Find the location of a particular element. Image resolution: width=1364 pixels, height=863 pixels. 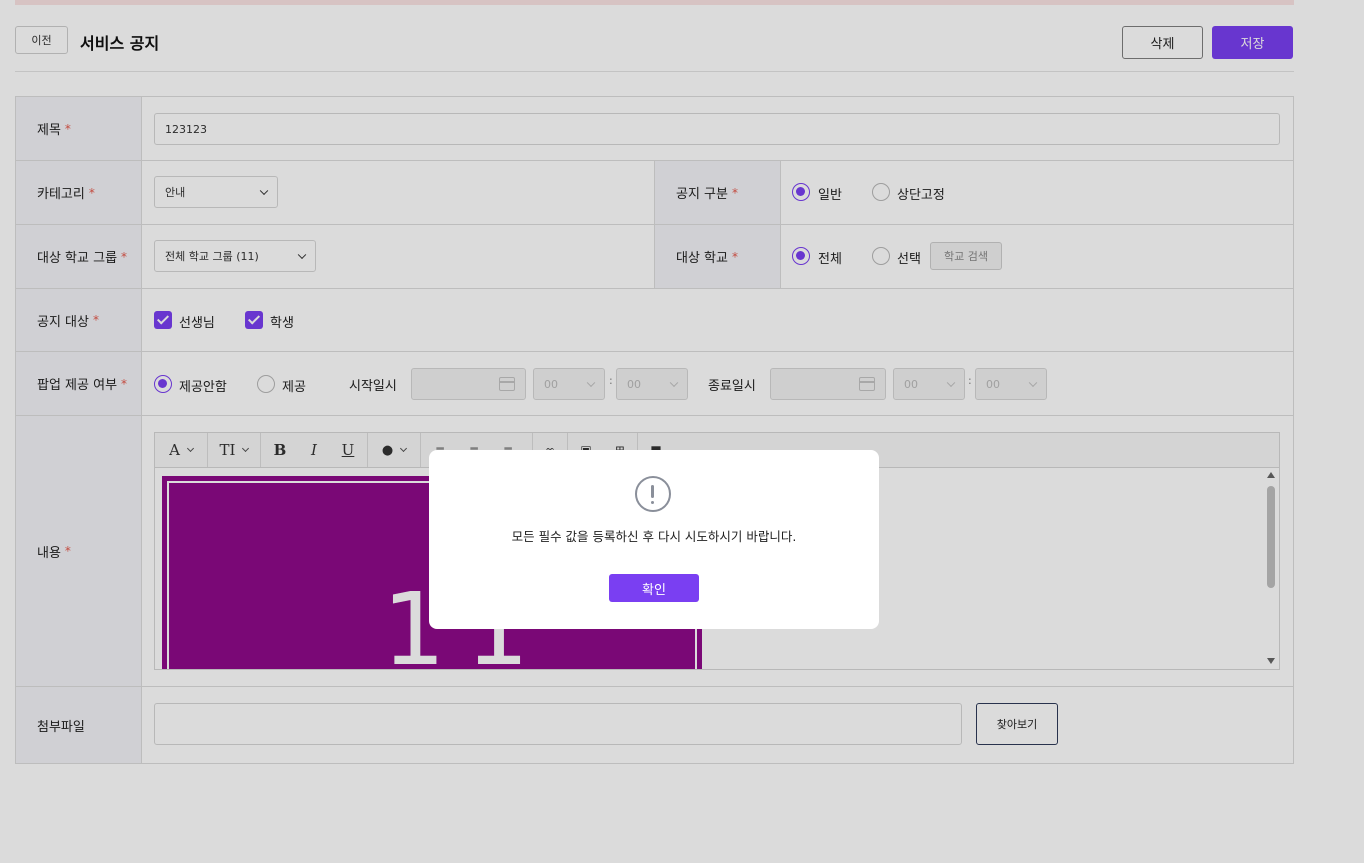

confirm-button: 확인 is located at coordinates (654, 588).